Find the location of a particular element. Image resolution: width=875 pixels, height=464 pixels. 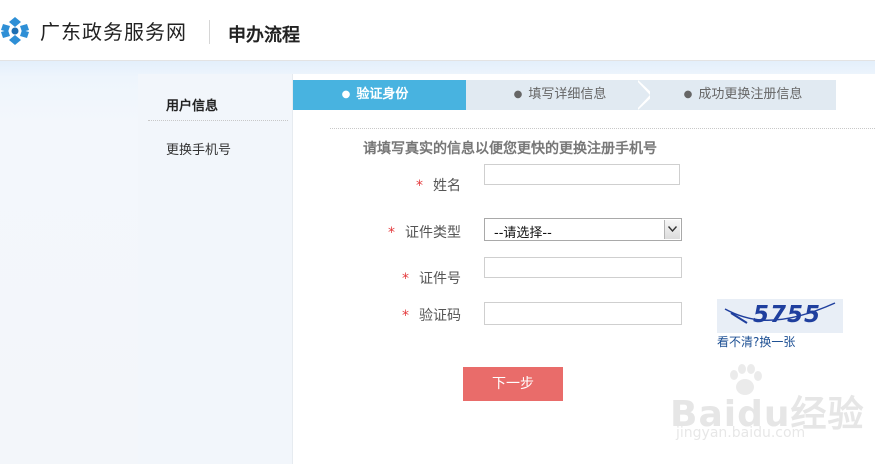

header-divider is located at coordinates (209, 32).